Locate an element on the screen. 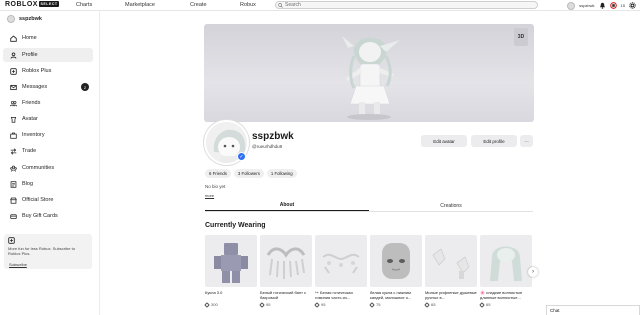  sidebar-item-label: Roblox Plus is located at coordinates (37, 71).